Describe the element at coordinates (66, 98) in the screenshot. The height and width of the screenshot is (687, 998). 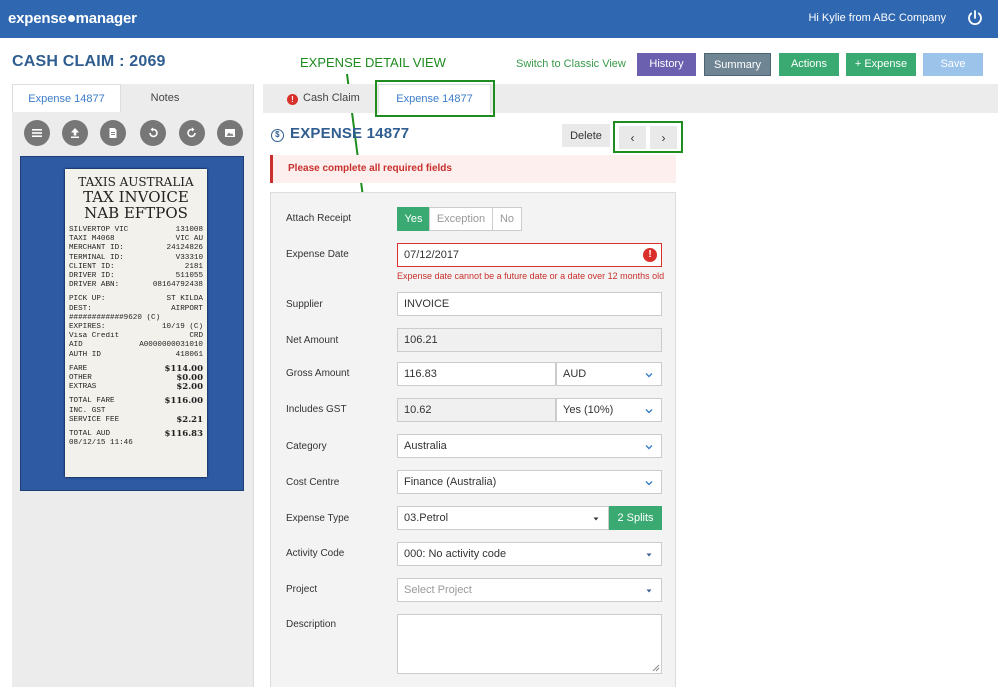
I see `tab-expense-receipt: Expense 14877` at that location.